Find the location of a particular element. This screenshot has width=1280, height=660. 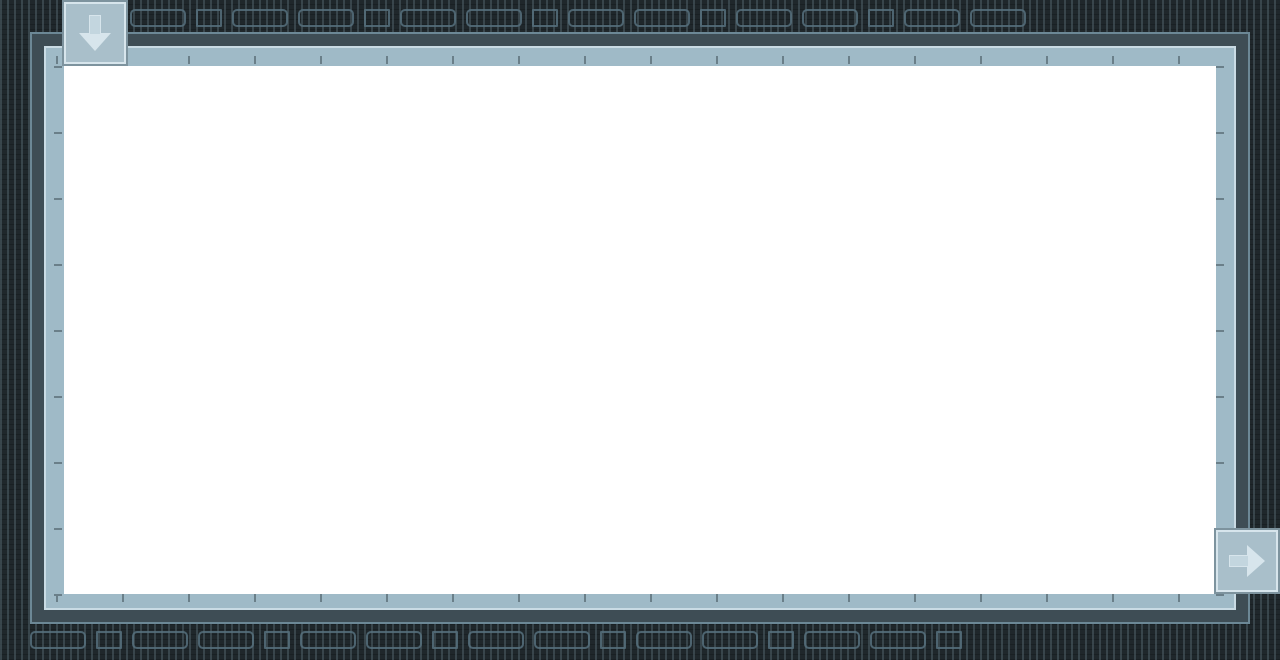

top-ornament-row is located at coordinates (578, 18).